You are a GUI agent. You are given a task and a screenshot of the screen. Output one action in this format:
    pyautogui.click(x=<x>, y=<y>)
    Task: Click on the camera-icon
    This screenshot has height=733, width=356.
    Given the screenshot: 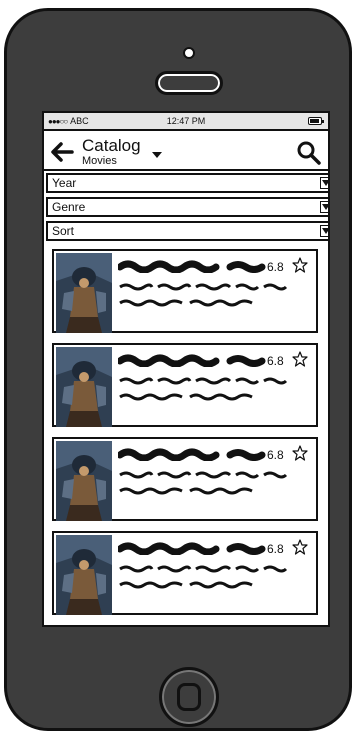 What is the action you would take?
    pyautogui.click(x=189, y=53)
    